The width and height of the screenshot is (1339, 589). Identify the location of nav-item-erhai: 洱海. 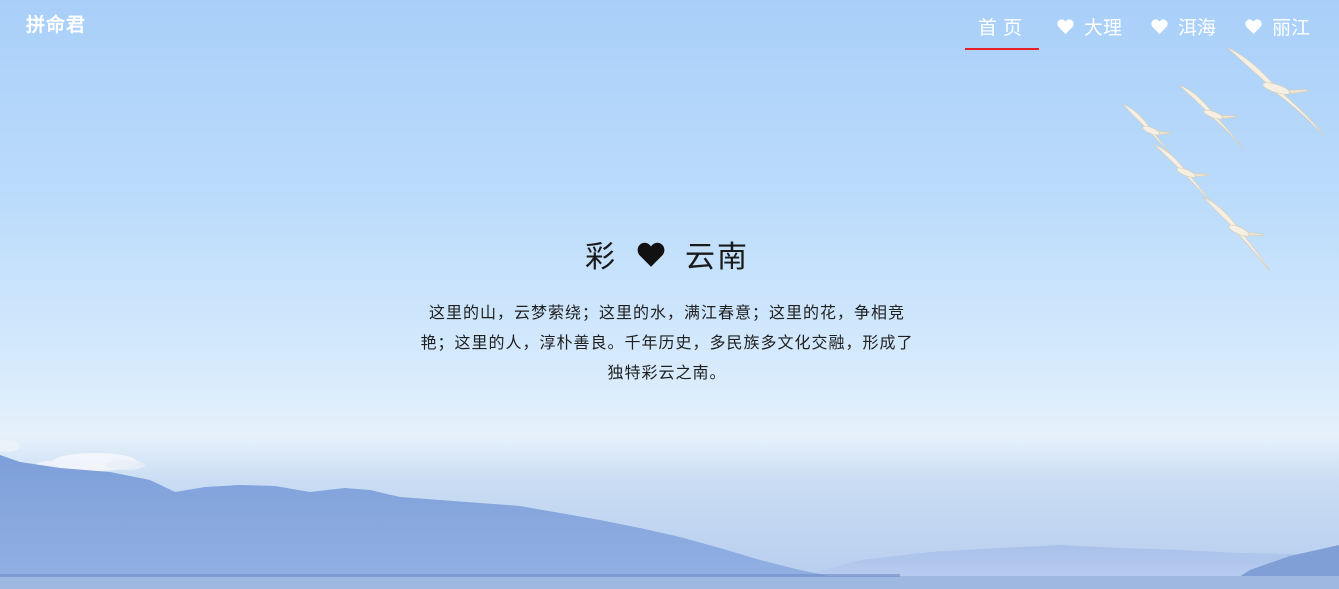
(1183, 26).